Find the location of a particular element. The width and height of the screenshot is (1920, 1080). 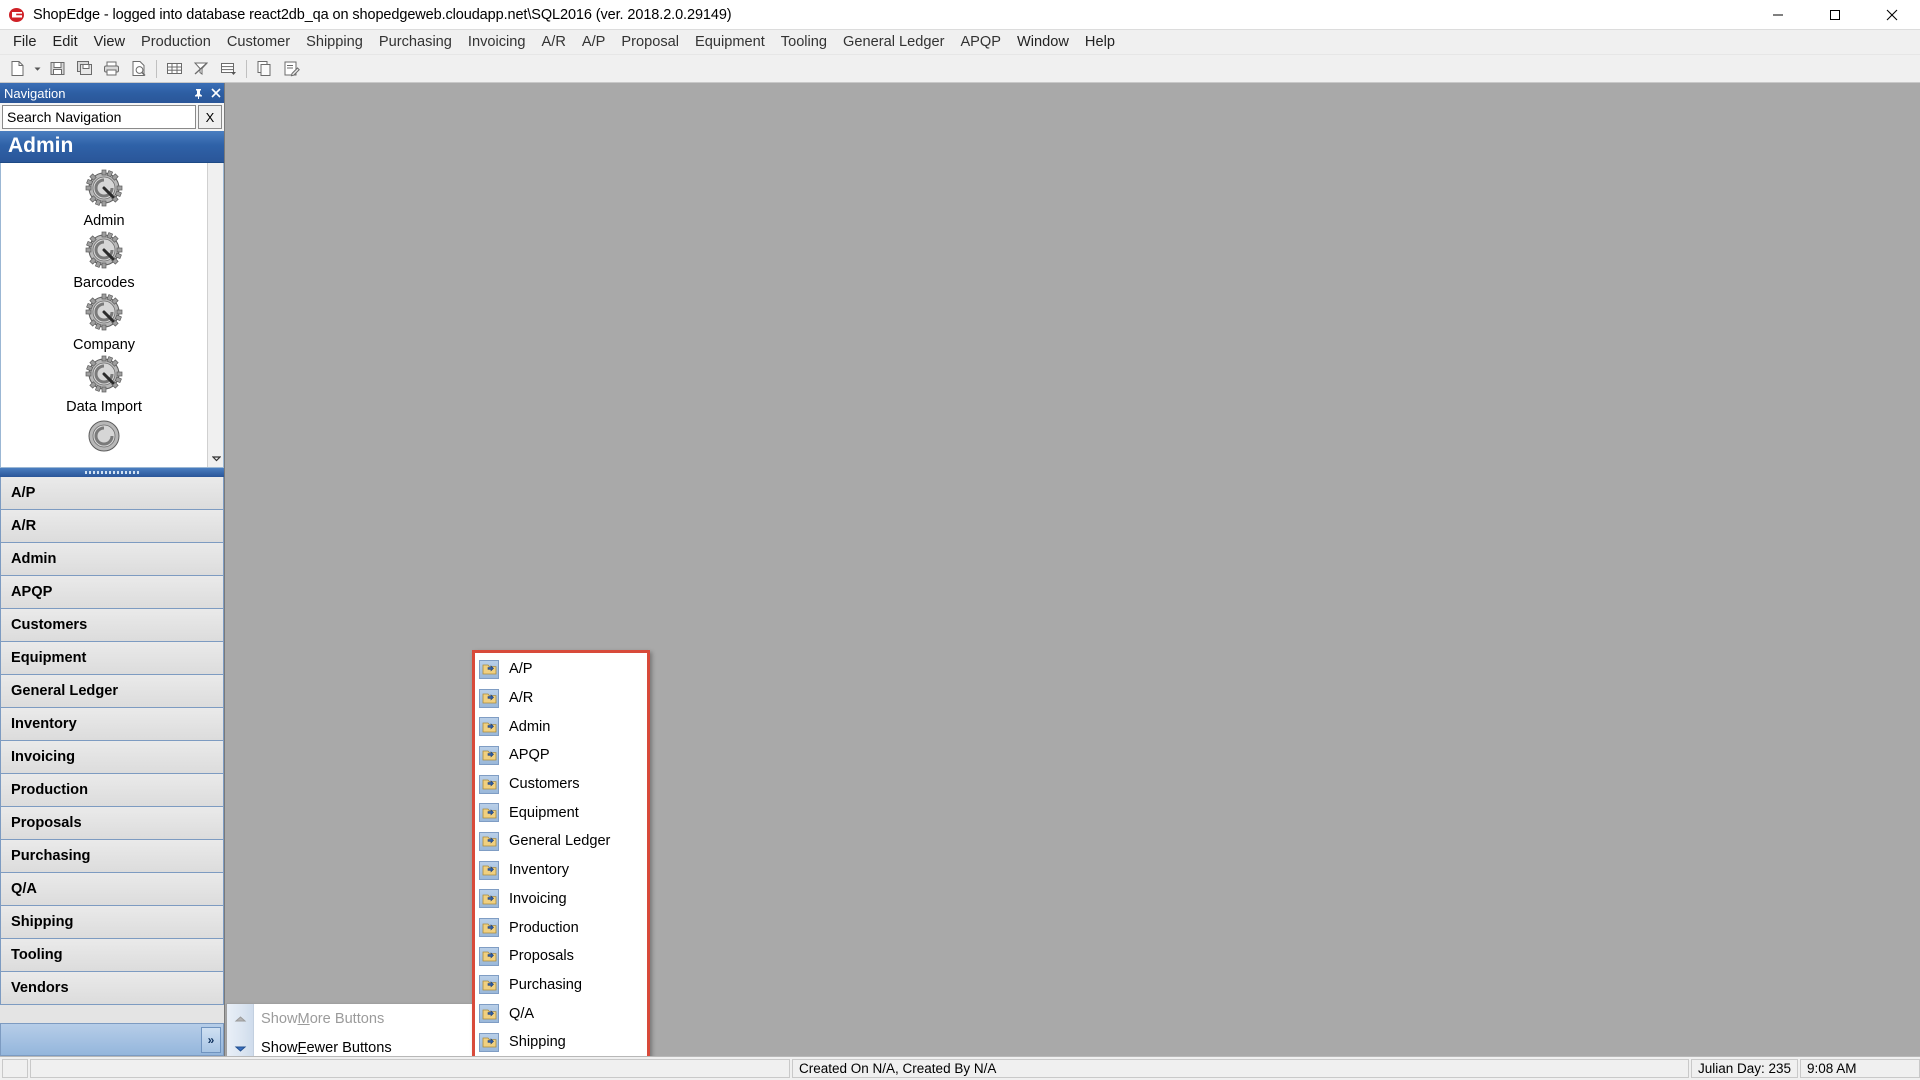

menu-item-view: View is located at coordinates (109, 42).